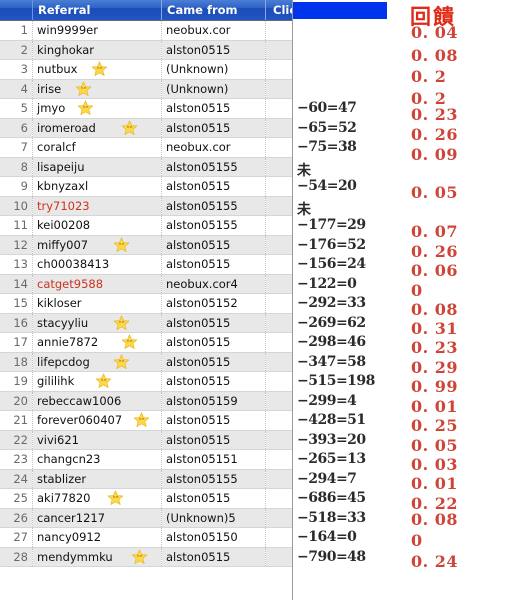 This screenshot has width=514, height=600. I want to click on table-row: 20 rebeccaw1006 alston05159303, so click(146, 401).